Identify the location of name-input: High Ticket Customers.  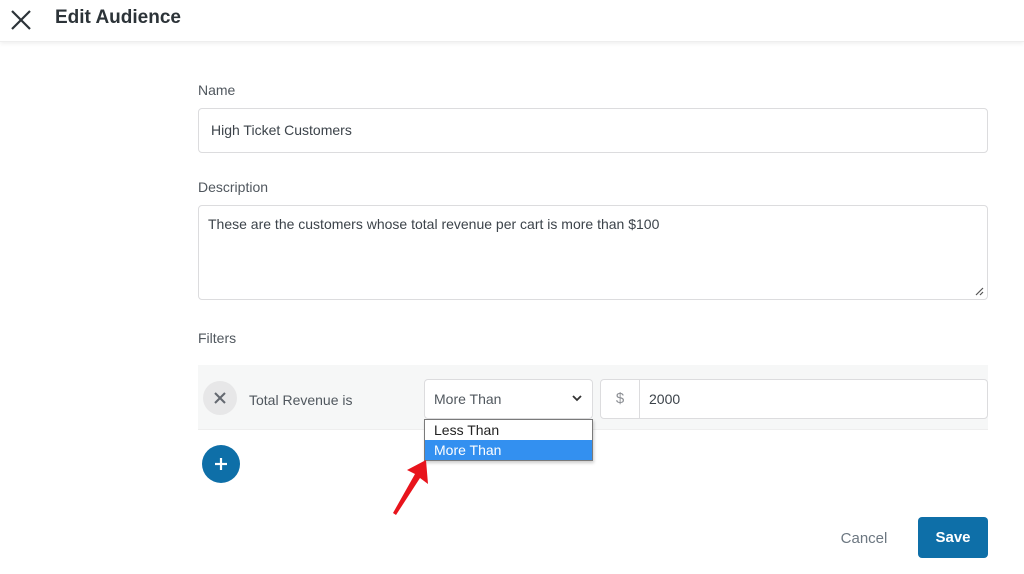
(593, 130).